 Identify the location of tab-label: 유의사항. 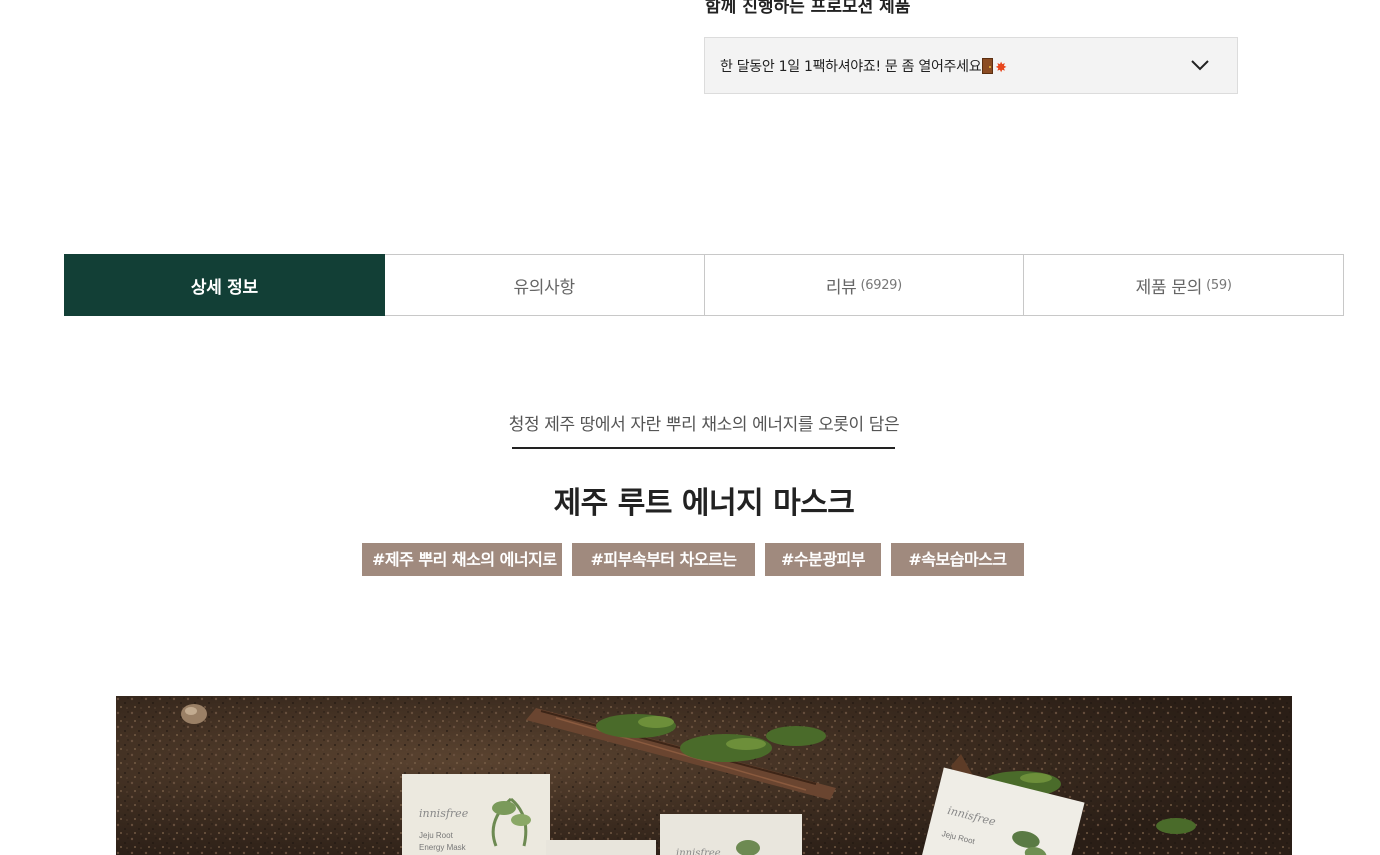
(544, 287).